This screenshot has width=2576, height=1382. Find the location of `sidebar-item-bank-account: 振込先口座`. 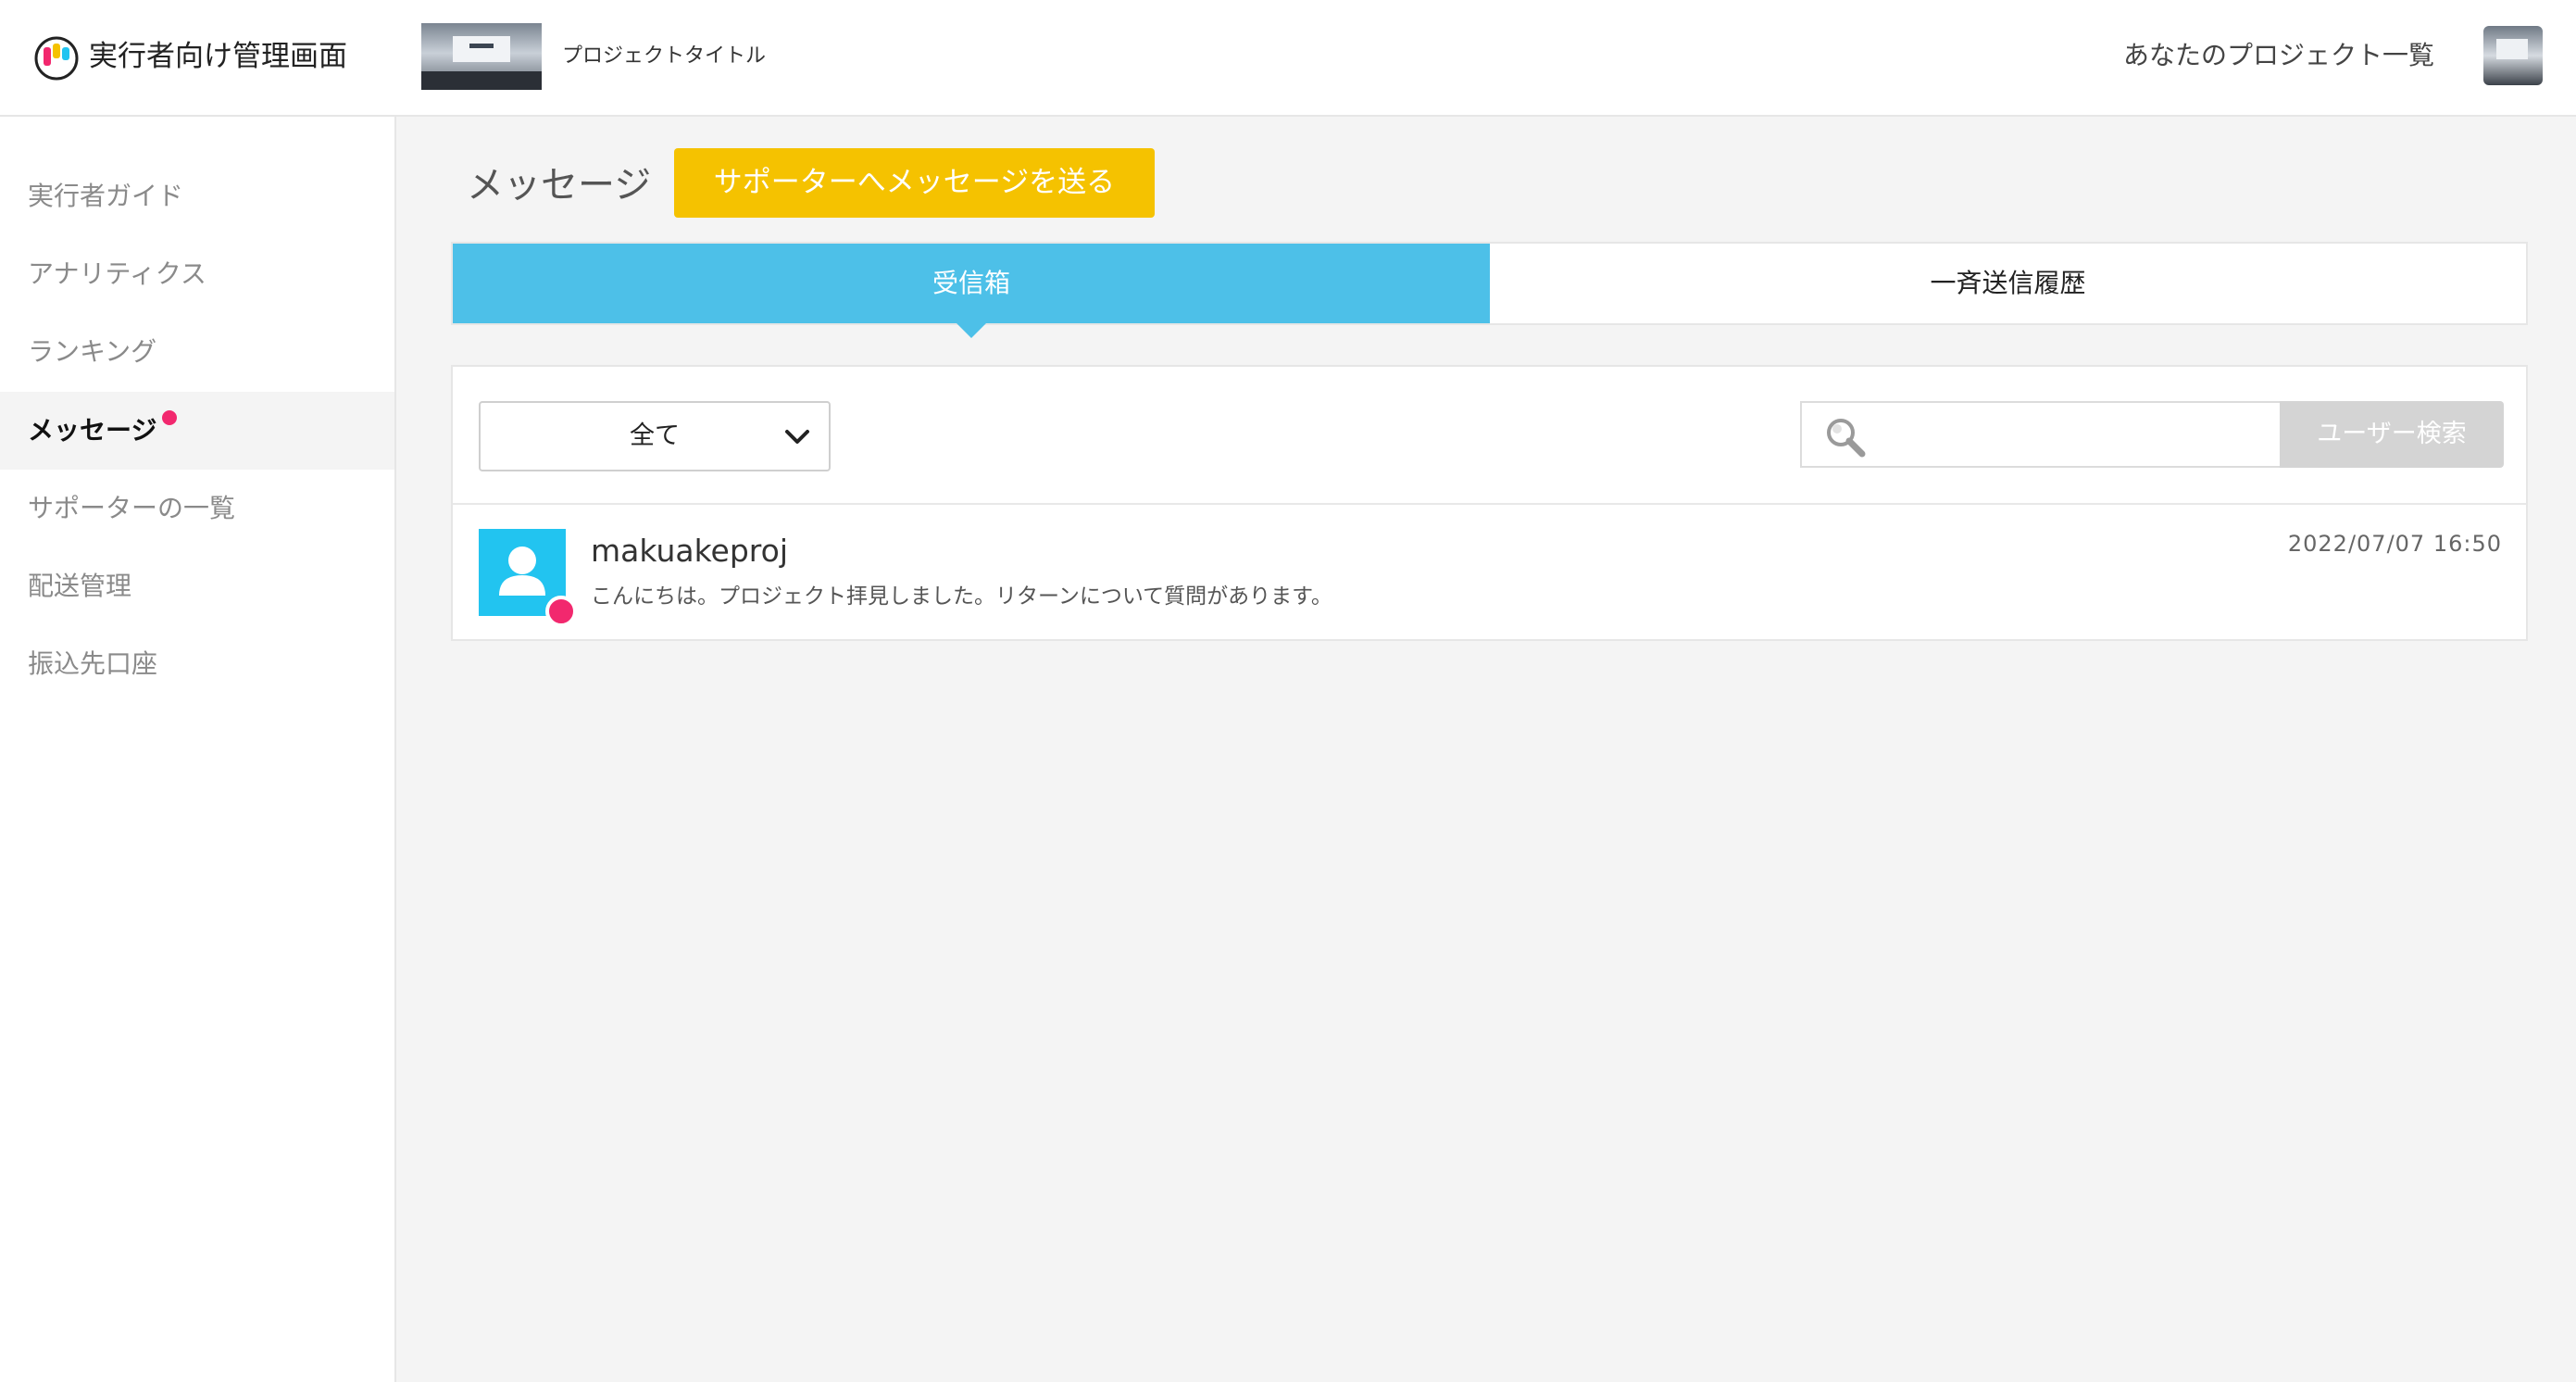

sidebar-item-bank-account: 振込先口座 is located at coordinates (197, 664).